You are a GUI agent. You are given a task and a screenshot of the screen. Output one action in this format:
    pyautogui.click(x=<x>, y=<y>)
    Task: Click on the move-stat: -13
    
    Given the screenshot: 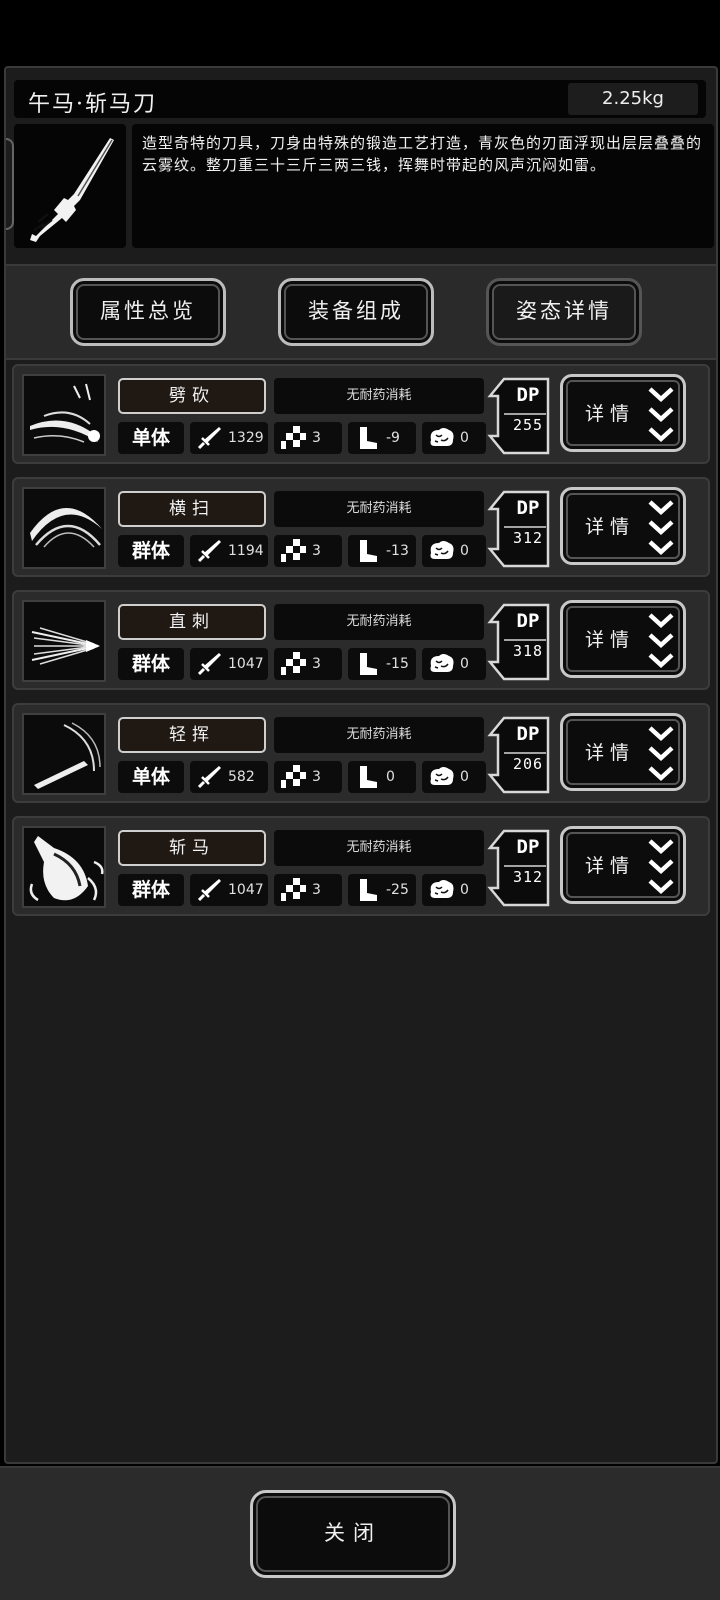 What is the action you would take?
    pyautogui.click(x=382, y=551)
    